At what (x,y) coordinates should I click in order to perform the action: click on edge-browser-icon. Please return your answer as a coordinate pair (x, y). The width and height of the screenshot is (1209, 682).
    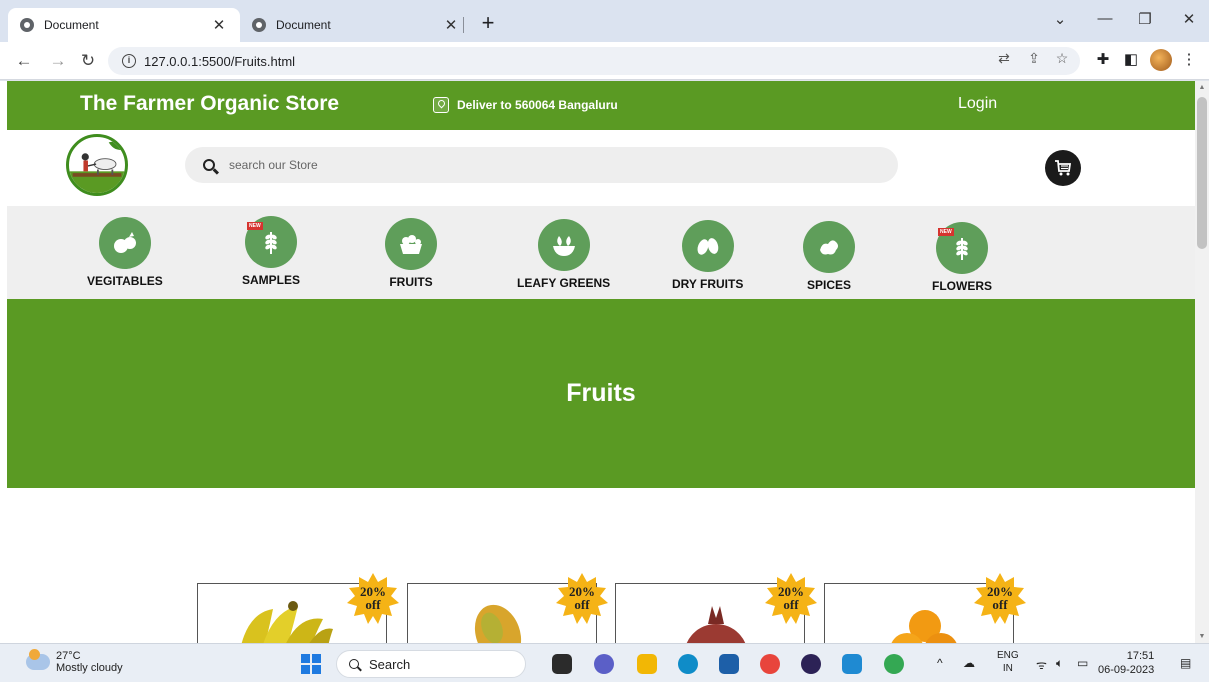
    Looking at the image, I should click on (688, 664).